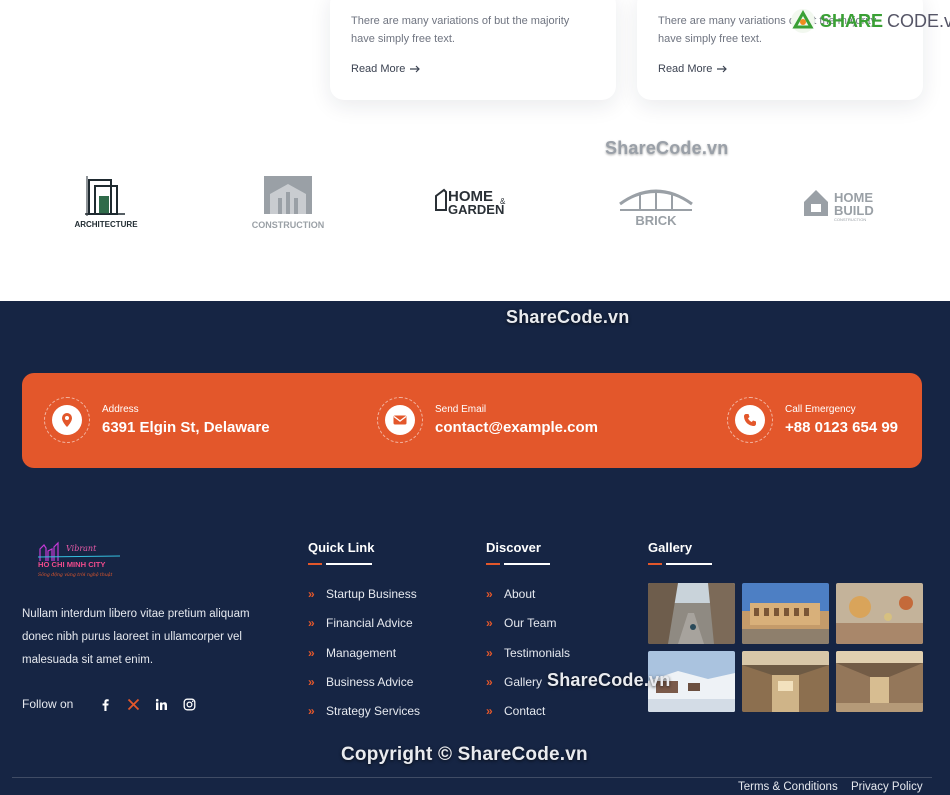 The width and height of the screenshot is (950, 795). I want to click on brick-logo: BRICK, so click(656, 202).